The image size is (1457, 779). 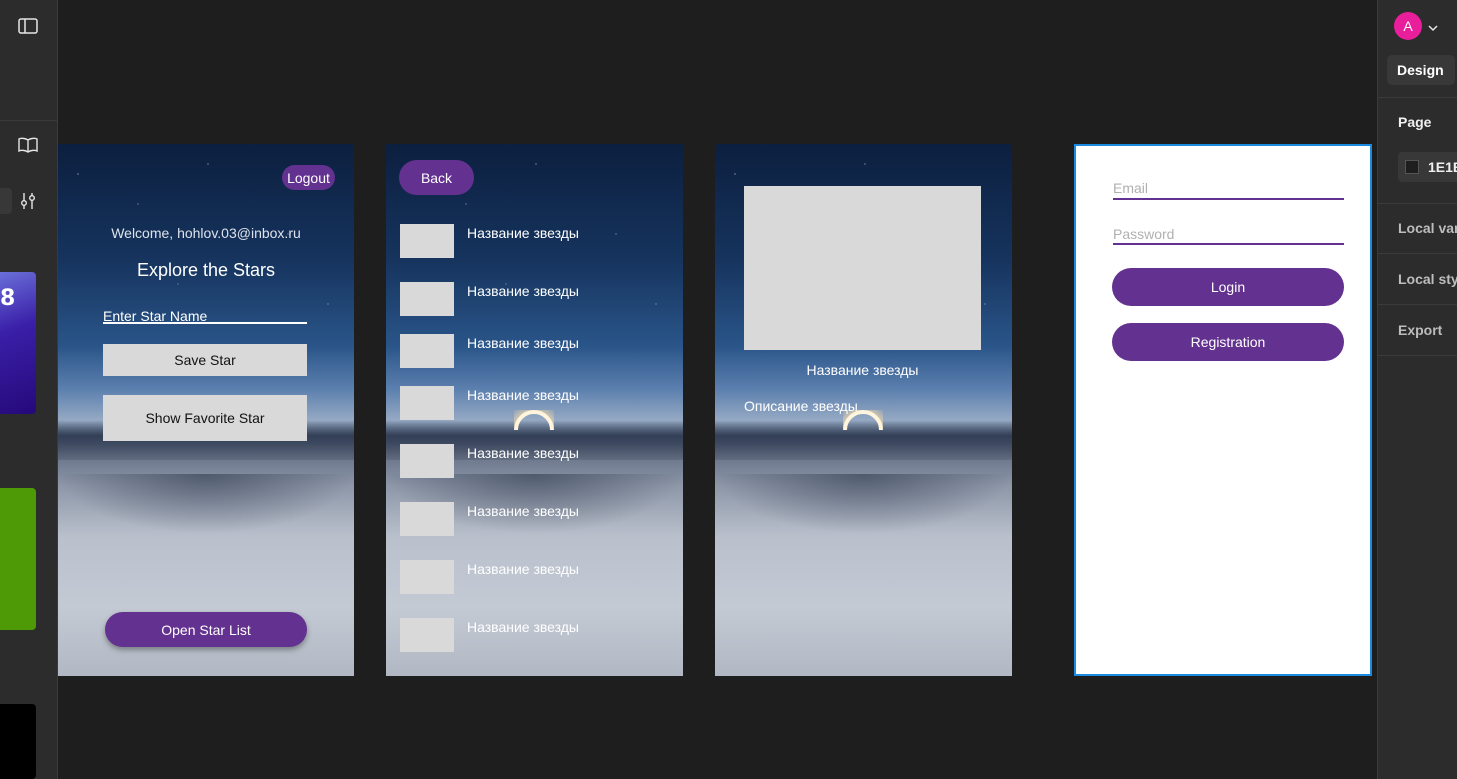 What do you see at coordinates (28, 201) in the screenshot?
I see `sliders-icon` at bounding box center [28, 201].